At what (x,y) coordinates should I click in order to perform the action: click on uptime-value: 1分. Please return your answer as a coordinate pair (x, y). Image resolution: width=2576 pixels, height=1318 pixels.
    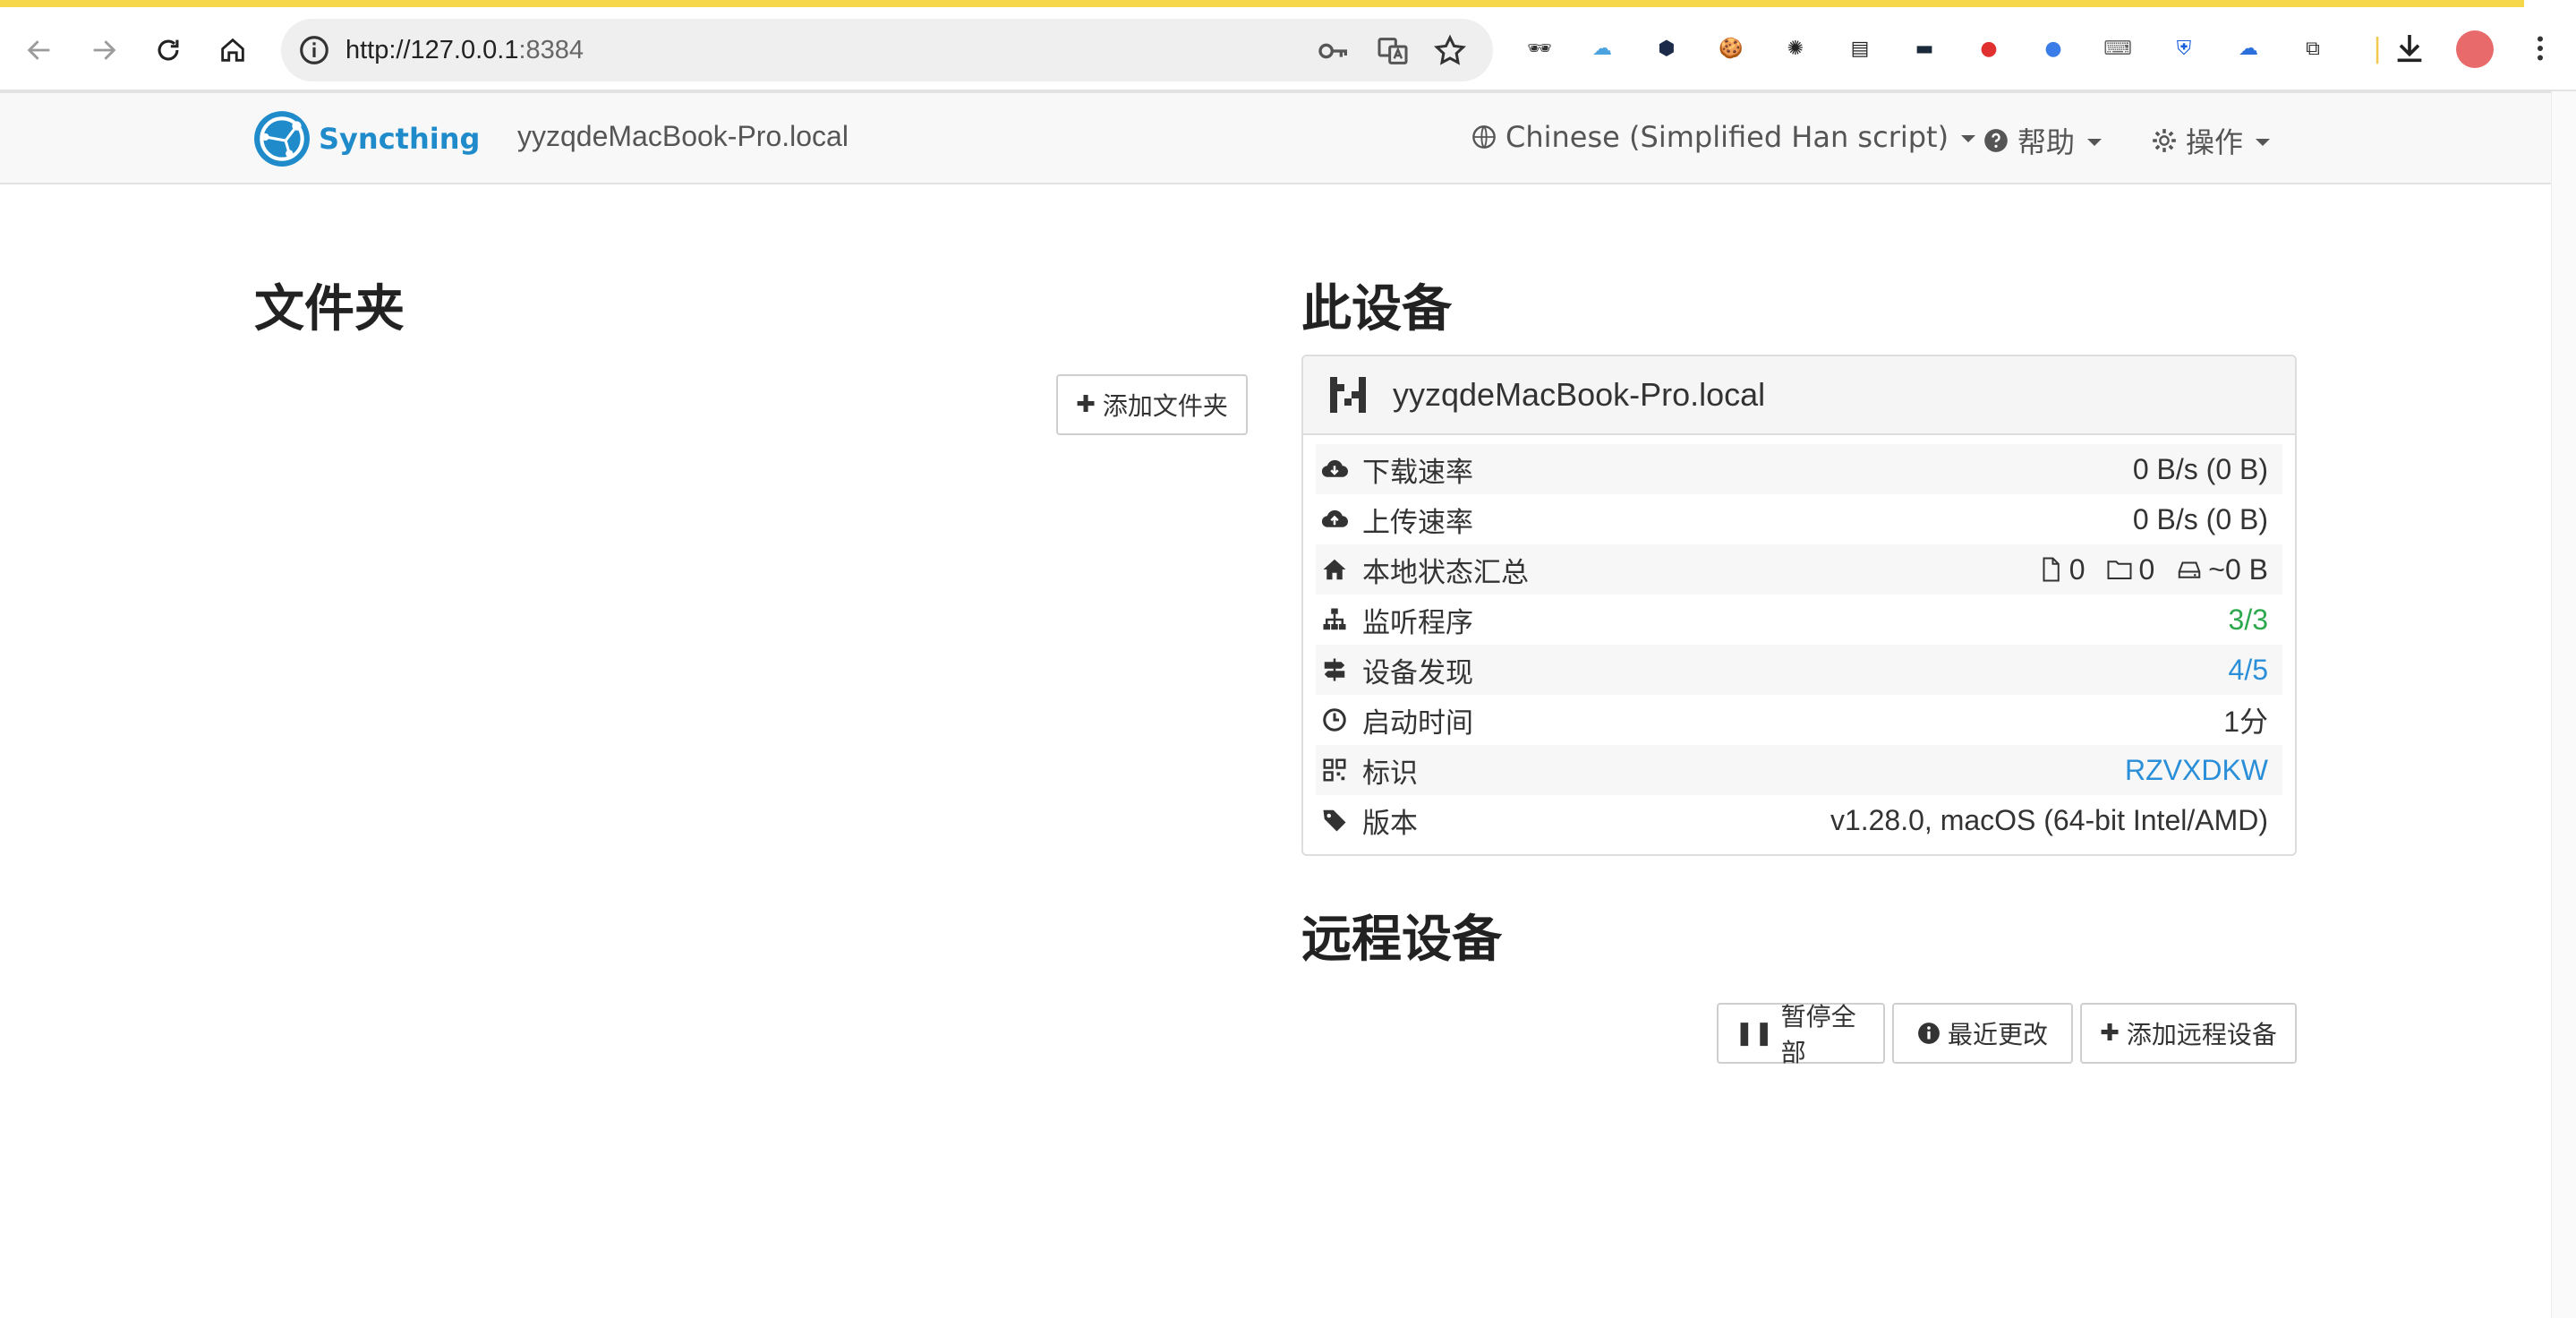
    Looking at the image, I should click on (2245, 722).